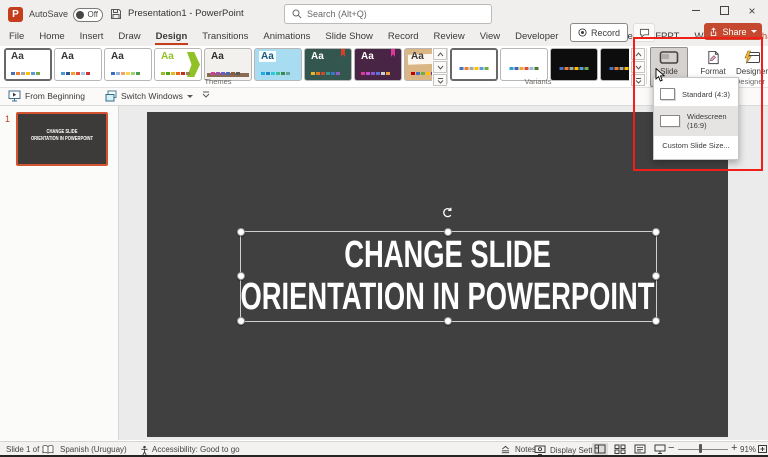  I want to click on variants-scroll-up-button, so click(638, 54).